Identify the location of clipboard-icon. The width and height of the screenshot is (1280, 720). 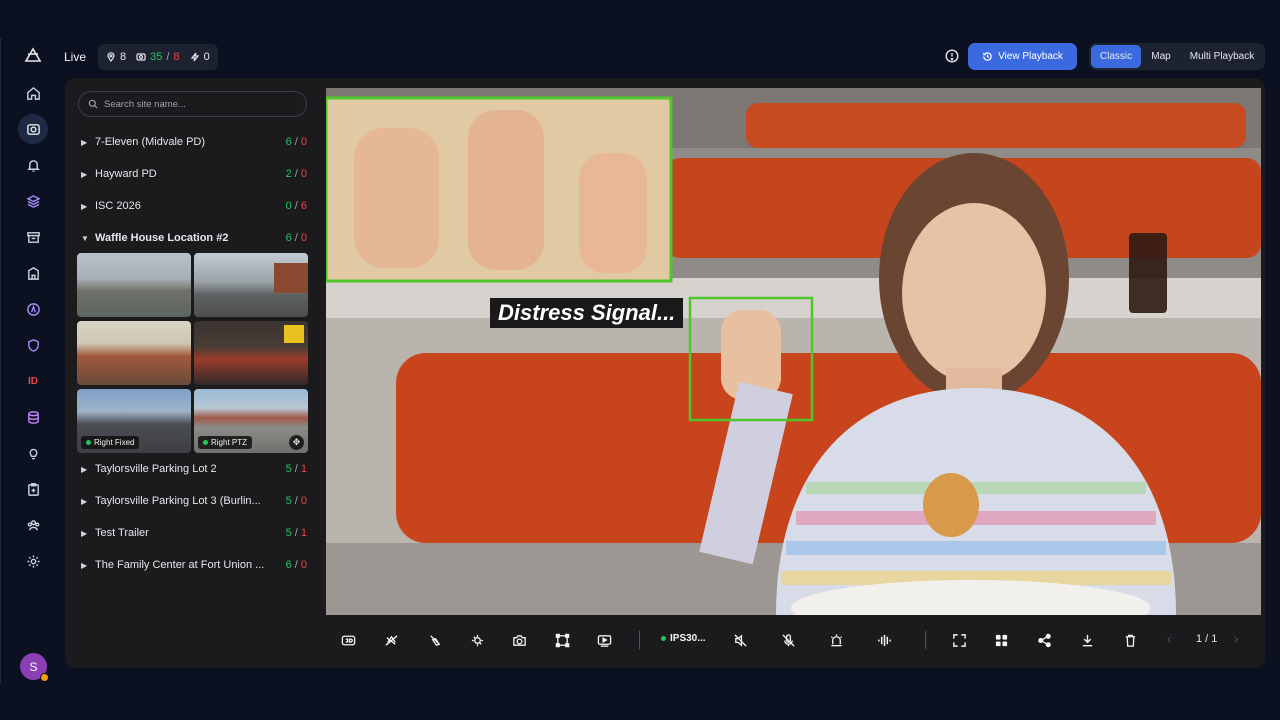
(33, 489).